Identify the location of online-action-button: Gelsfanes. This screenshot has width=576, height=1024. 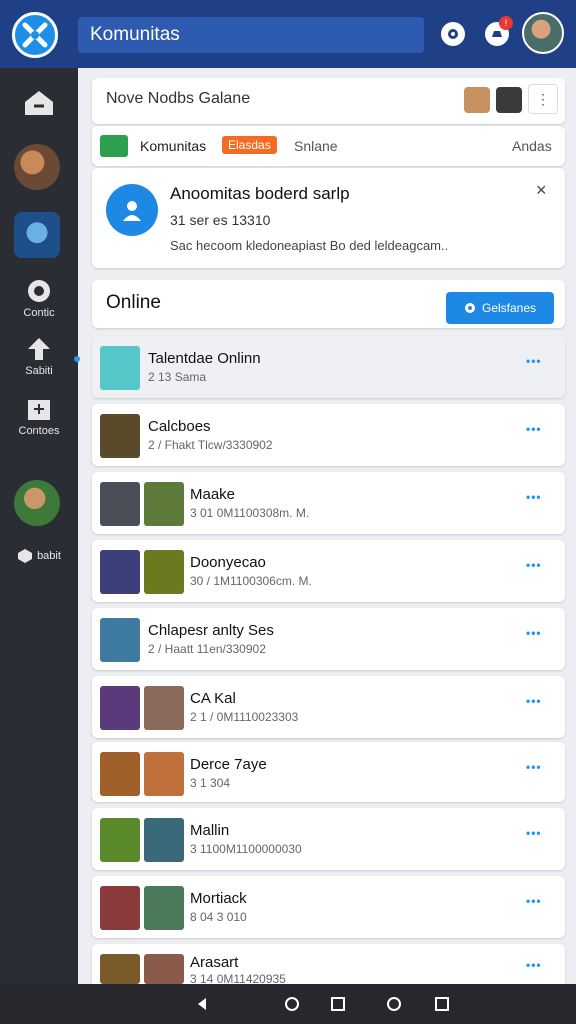
(500, 308).